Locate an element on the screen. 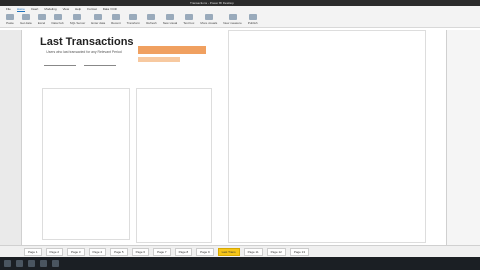 This screenshot has height=270, width=480. ribbon-excel-button: Excel is located at coordinates (41, 19).